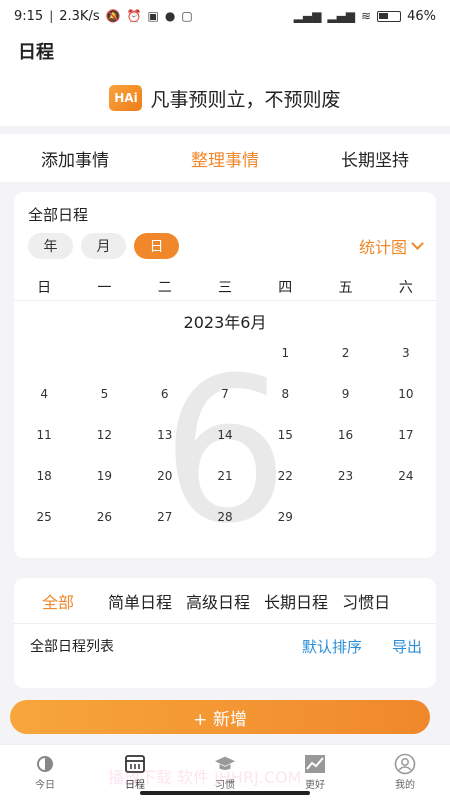  I want to click on list-title: 全部日程列表, so click(72, 647).